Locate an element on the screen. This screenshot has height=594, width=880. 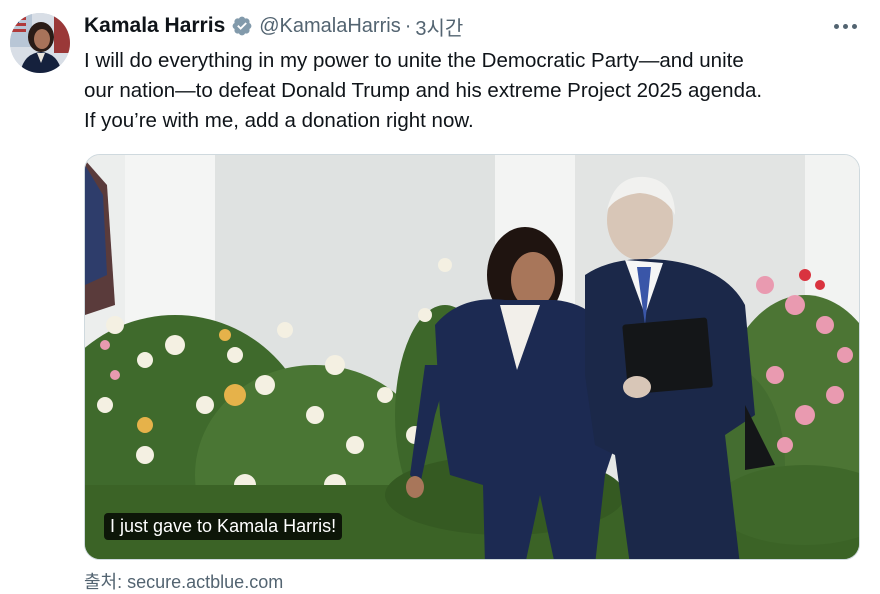
author-handle: @KamalaHarris is located at coordinates (329, 26).